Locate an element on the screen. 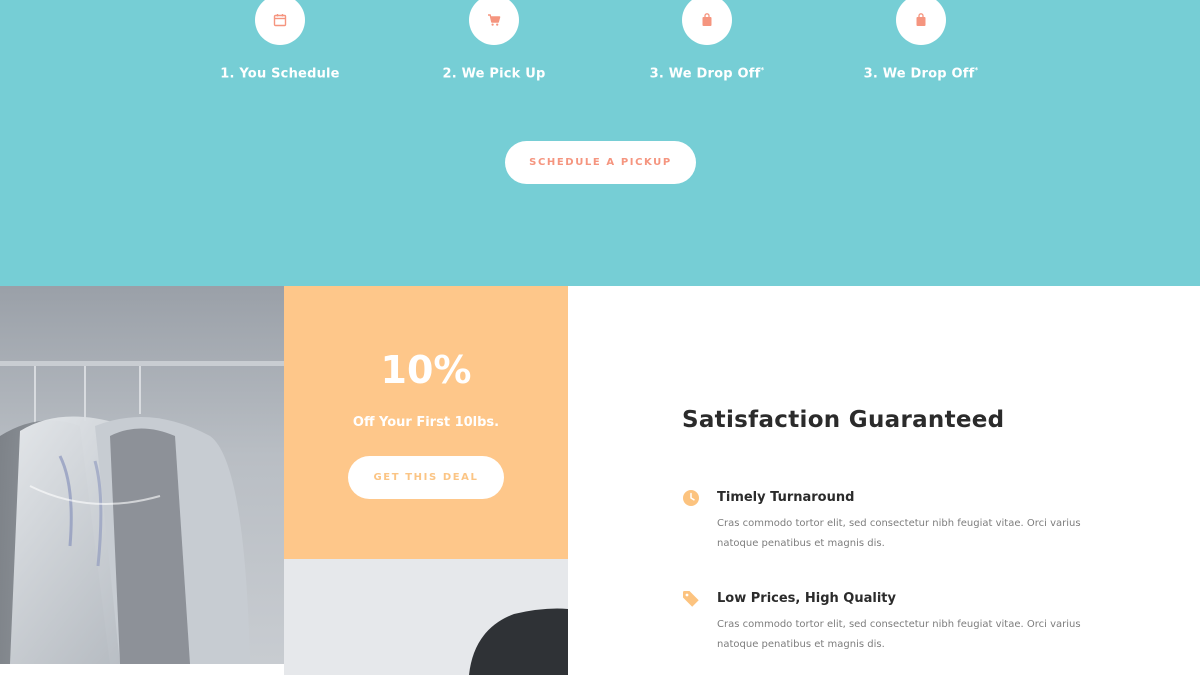 This screenshot has height=675, width=1200. deal-panel: 10% Off Your First 10lbs. GET THIS DEAL is located at coordinates (426, 422).